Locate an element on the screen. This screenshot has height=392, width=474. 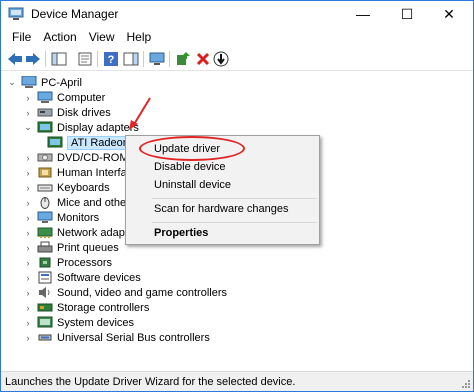
sound-icon is located at coordinates (45, 292).